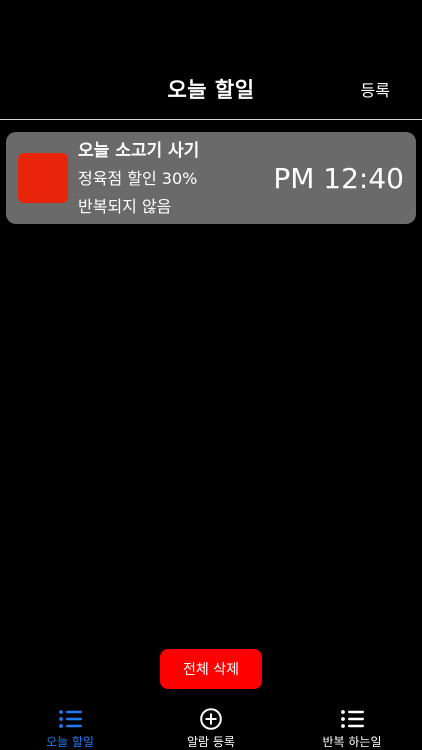  What do you see at coordinates (211, 669) in the screenshot?
I see `delete-all-button: 전체 삭제` at bounding box center [211, 669].